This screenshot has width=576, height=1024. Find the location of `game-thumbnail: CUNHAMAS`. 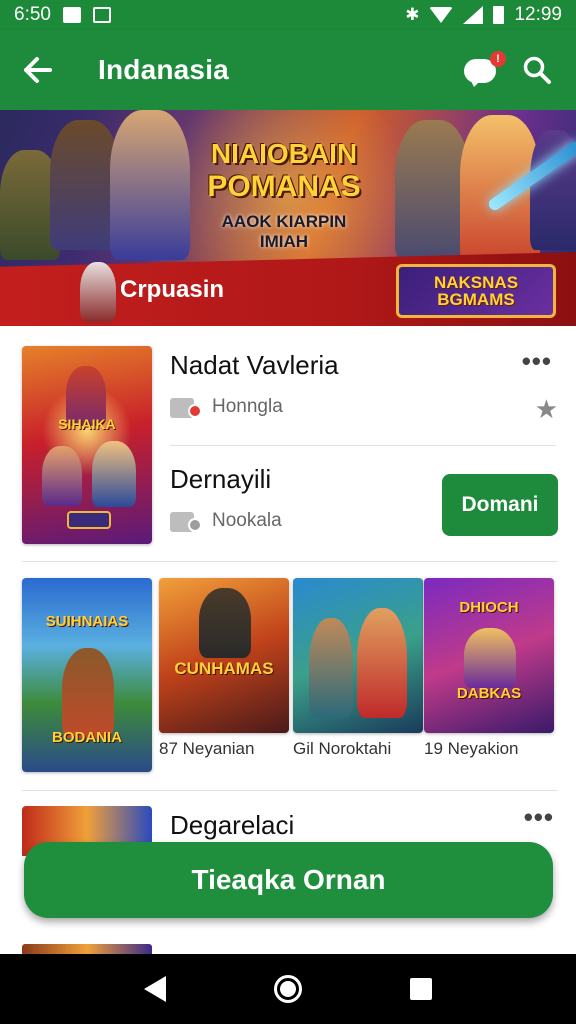

game-thumbnail: CUNHAMAS is located at coordinates (224, 655).